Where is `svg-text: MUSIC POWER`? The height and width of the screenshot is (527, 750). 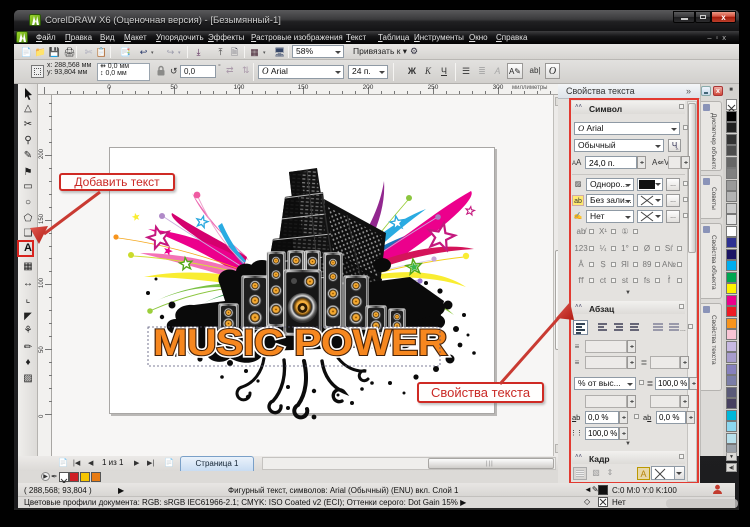 svg-text: MUSIC POWER is located at coordinates (300, 343).